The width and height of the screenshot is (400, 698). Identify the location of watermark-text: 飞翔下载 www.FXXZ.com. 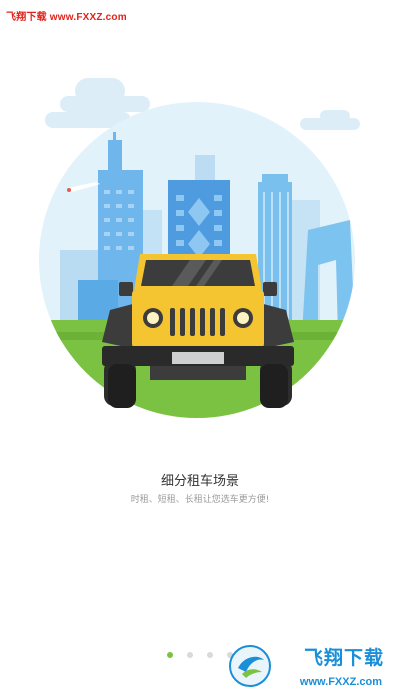
(66, 17).